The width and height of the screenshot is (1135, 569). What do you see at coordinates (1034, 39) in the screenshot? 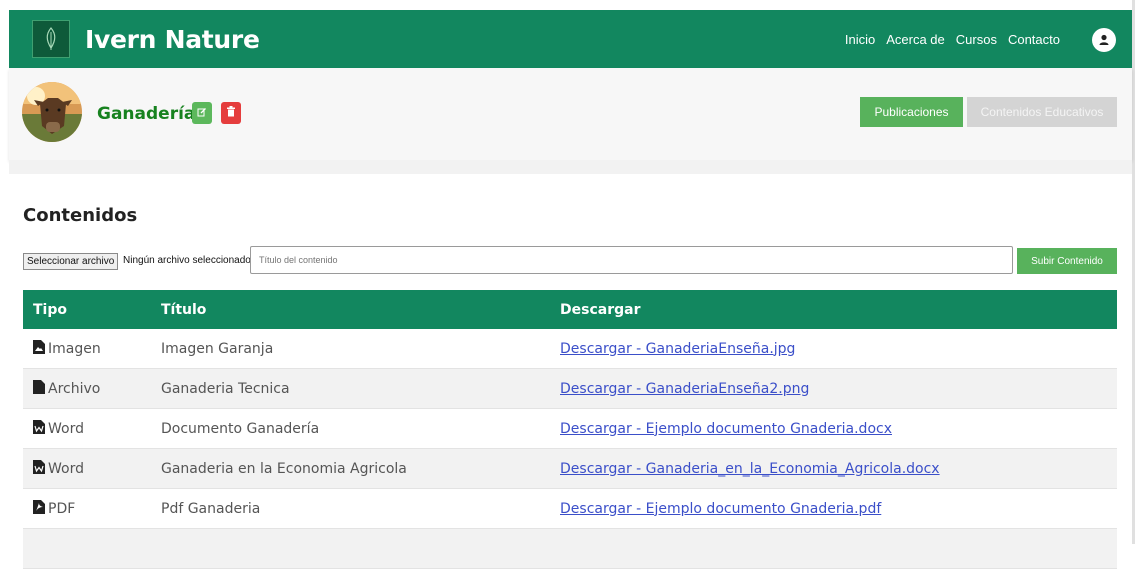
I see `nav-link-contacto: Contacto` at bounding box center [1034, 39].